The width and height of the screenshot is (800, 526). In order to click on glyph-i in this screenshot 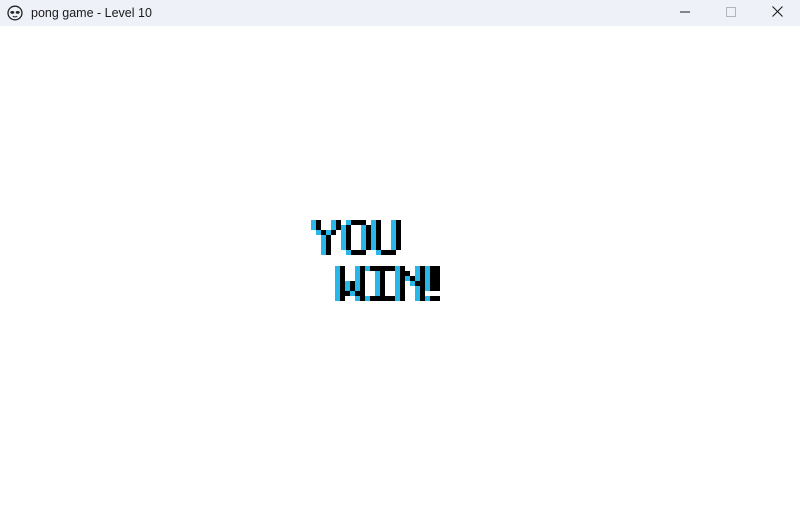, I will do `click(380, 283)`.